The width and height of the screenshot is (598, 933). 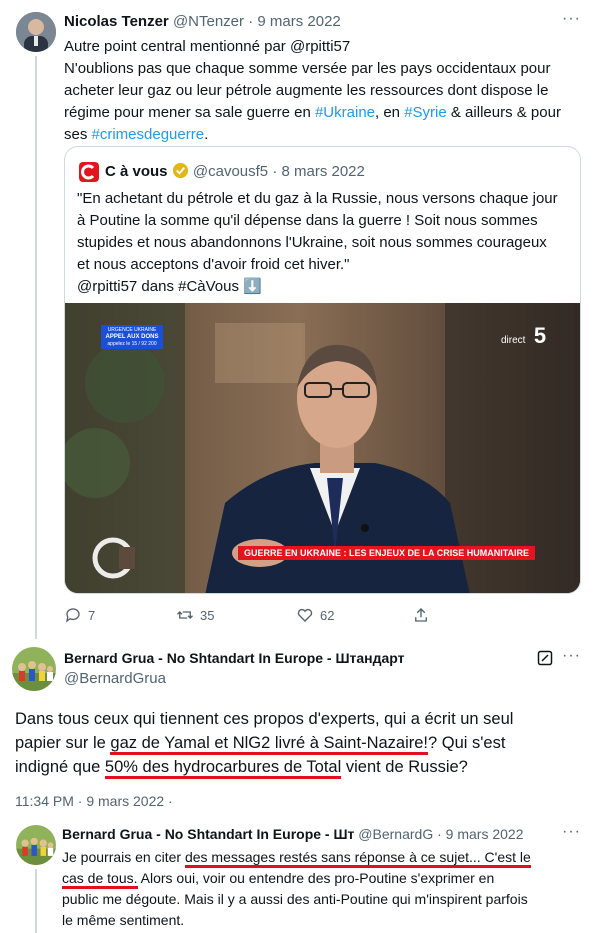 I want to click on tweet2-text: ? Qui s'est, so click(x=467, y=743).